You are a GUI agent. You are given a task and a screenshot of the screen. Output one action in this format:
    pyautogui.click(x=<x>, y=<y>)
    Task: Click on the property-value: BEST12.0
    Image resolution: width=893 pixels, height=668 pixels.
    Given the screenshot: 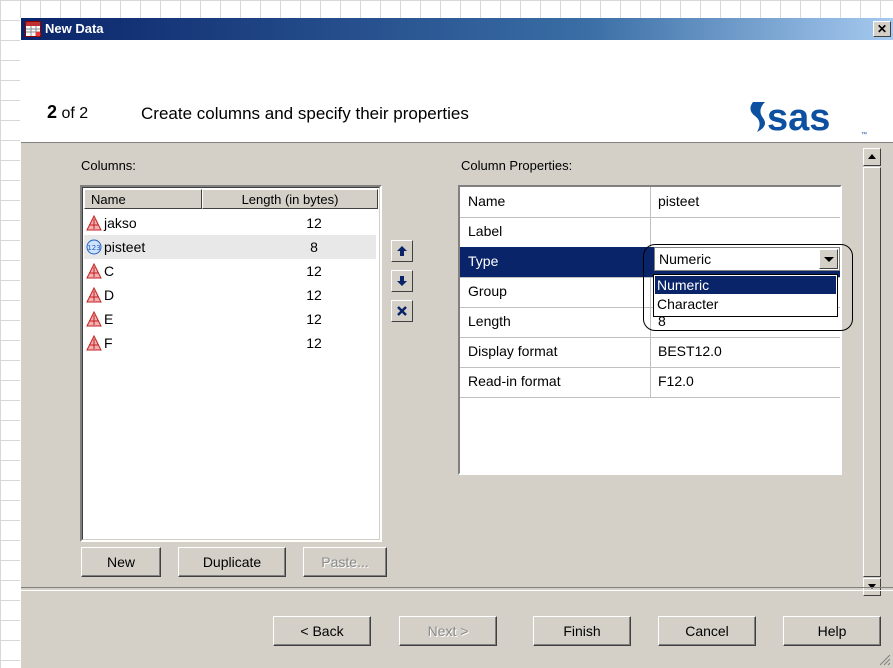 What is the action you would take?
    pyautogui.click(x=690, y=351)
    